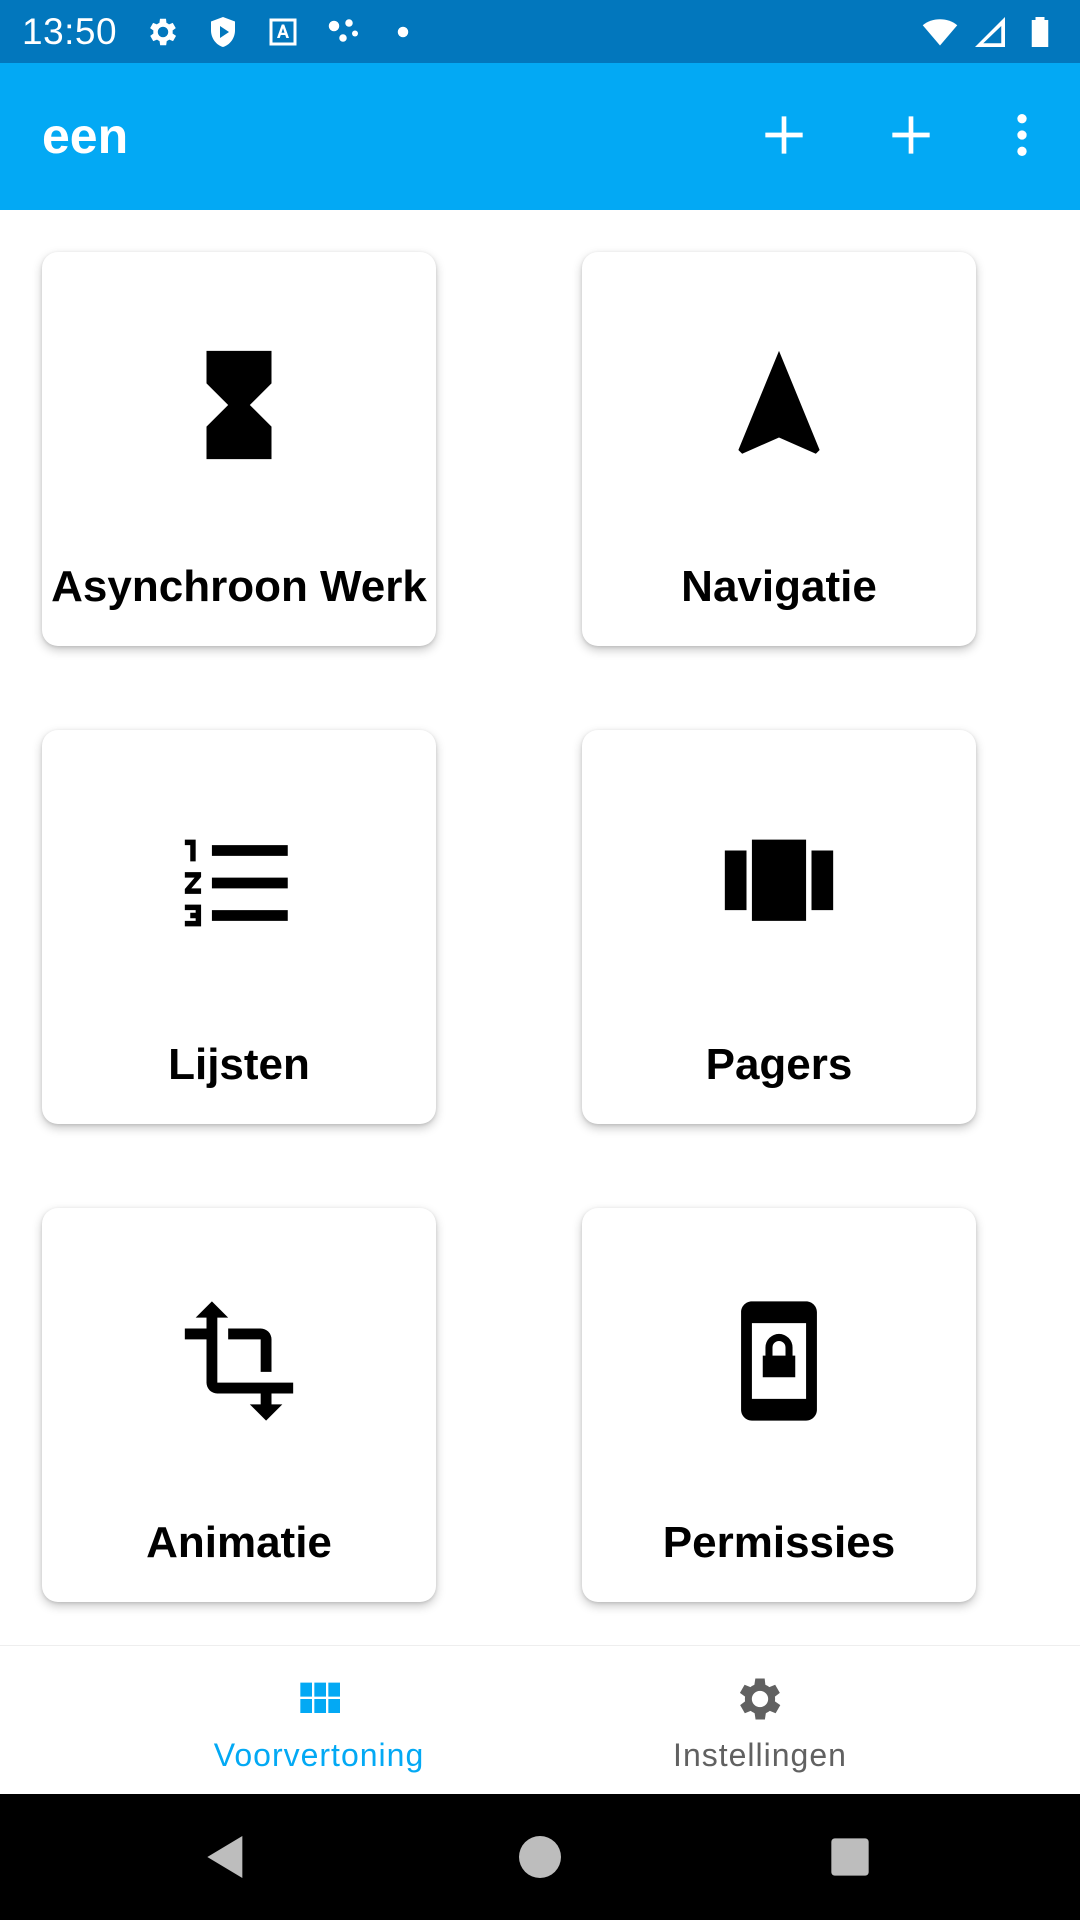 Image resolution: width=1080 pixels, height=1920 pixels. I want to click on text-a-icon, so click(283, 32).